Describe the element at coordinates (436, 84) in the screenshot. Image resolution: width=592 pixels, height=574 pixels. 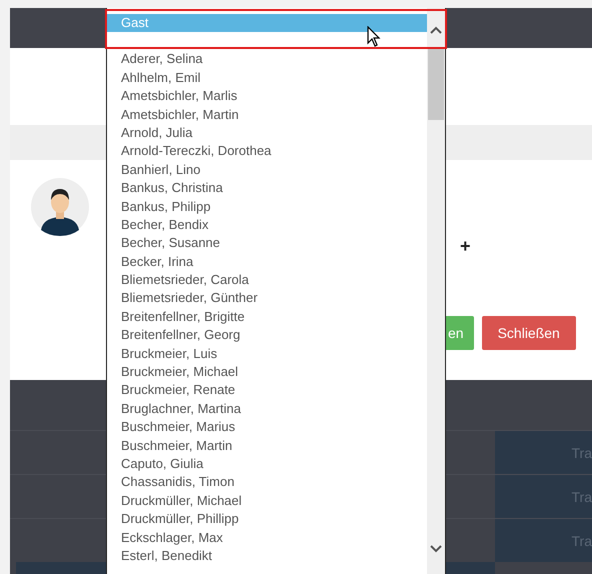
I see `scrollbar-thumb` at that location.